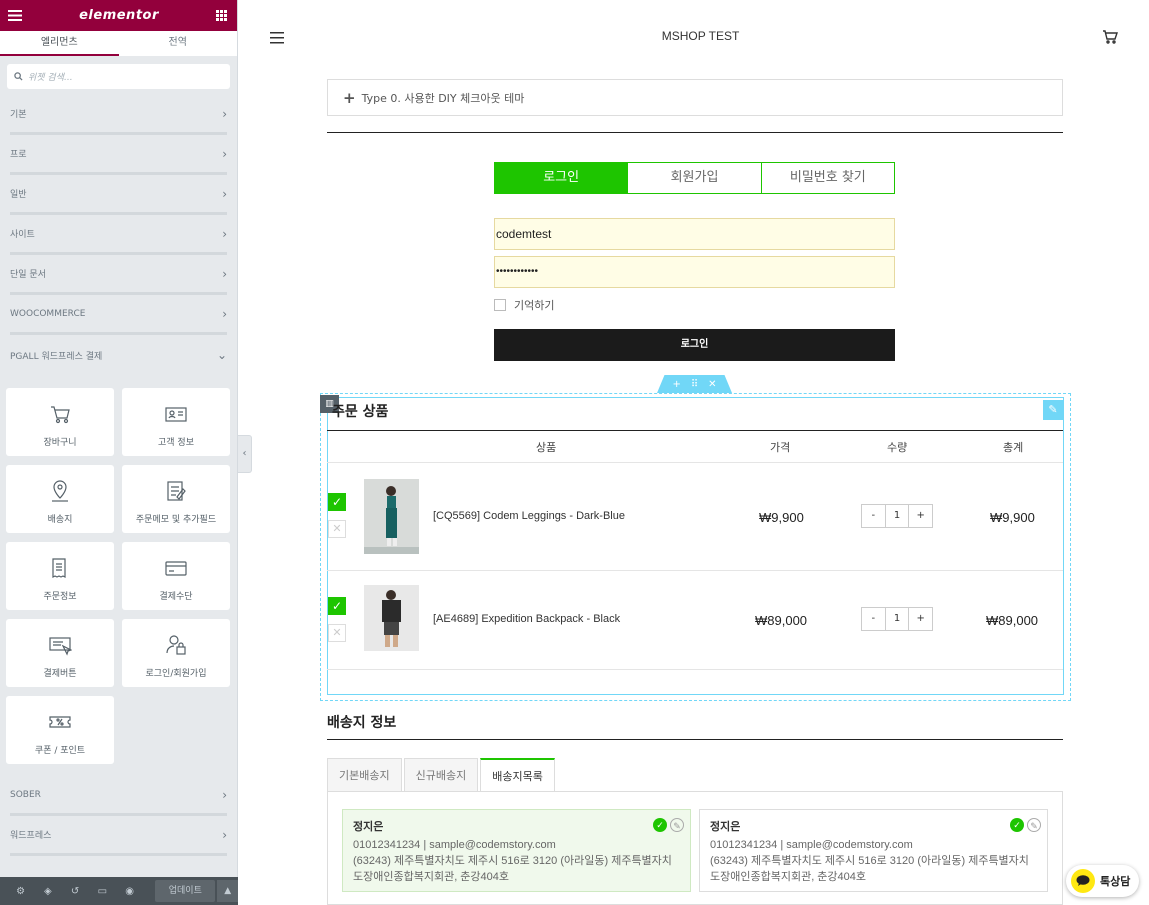  What do you see at coordinates (75, 891) in the screenshot?
I see `history-icon: ↺` at bounding box center [75, 891].